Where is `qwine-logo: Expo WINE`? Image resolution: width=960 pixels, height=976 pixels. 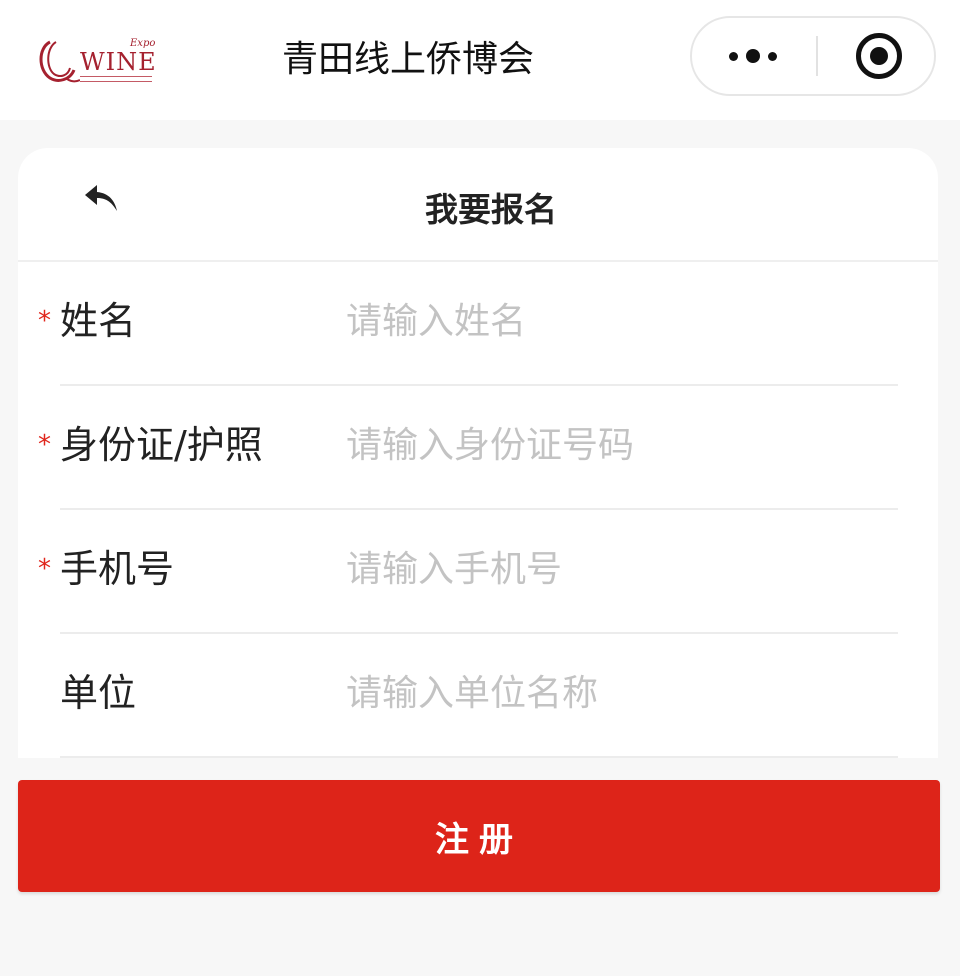 qwine-logo: Expo WINE is located at coordinates (98, 62).